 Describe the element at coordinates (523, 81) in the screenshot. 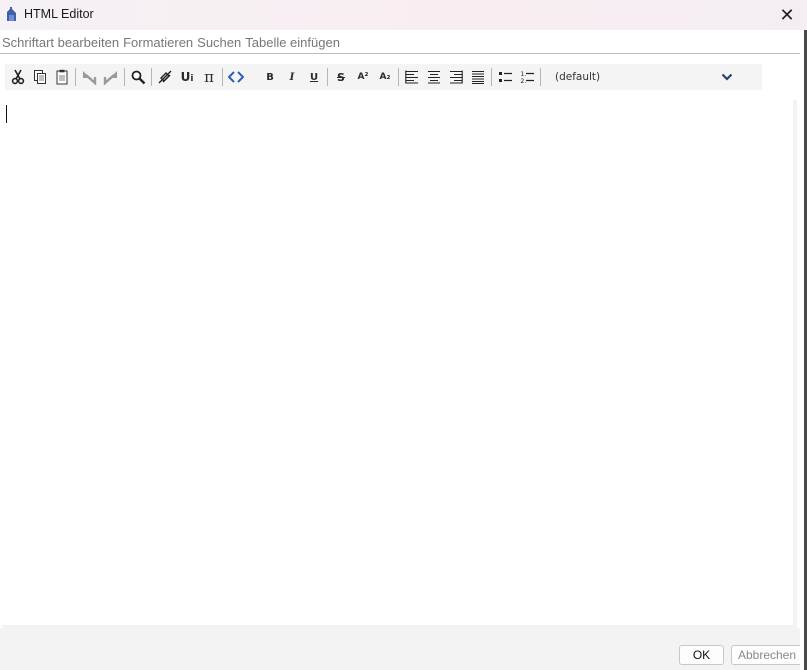

I see `svg-text: 2.` at that location.